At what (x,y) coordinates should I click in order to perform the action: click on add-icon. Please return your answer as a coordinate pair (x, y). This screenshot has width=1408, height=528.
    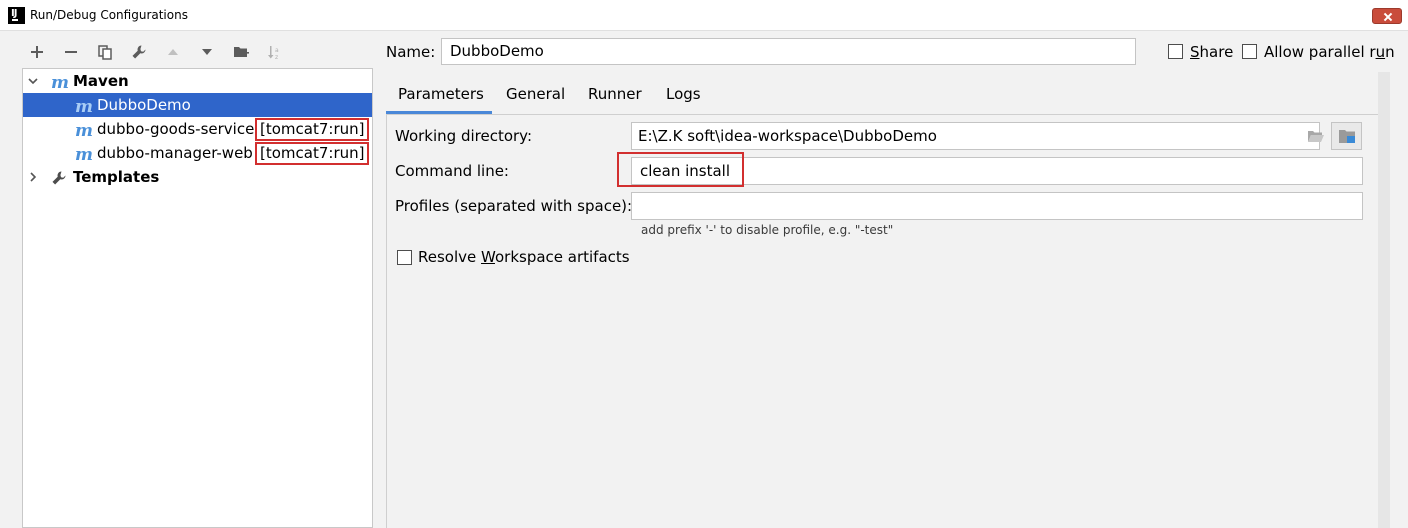
    Looking at the image, I should click on (37, 52).